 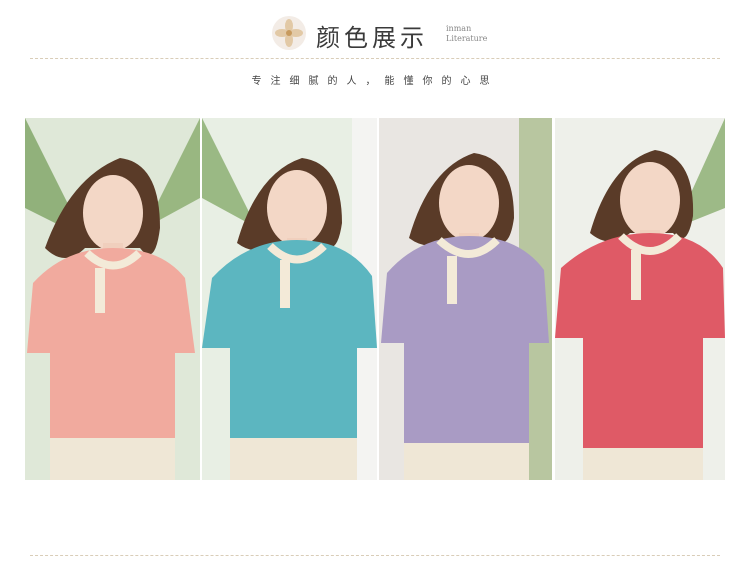 I want to click on brand-line-1: inman, so click(x=459, y=28).